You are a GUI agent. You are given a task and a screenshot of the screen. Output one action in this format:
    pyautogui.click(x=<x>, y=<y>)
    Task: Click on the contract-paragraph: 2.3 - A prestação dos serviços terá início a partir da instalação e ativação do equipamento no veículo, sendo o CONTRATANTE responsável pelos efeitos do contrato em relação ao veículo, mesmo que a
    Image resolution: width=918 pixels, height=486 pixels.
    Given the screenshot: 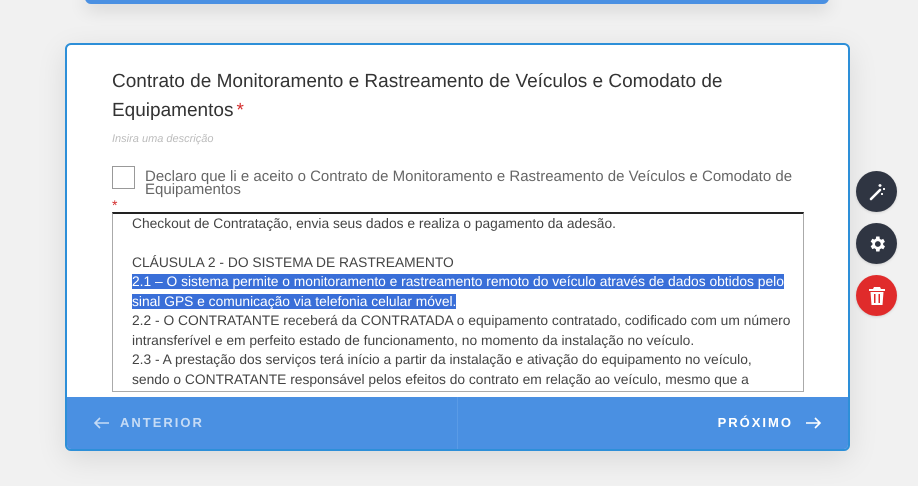 What is the action you would take?
    pyautogui.click(x=442, y=370)
    